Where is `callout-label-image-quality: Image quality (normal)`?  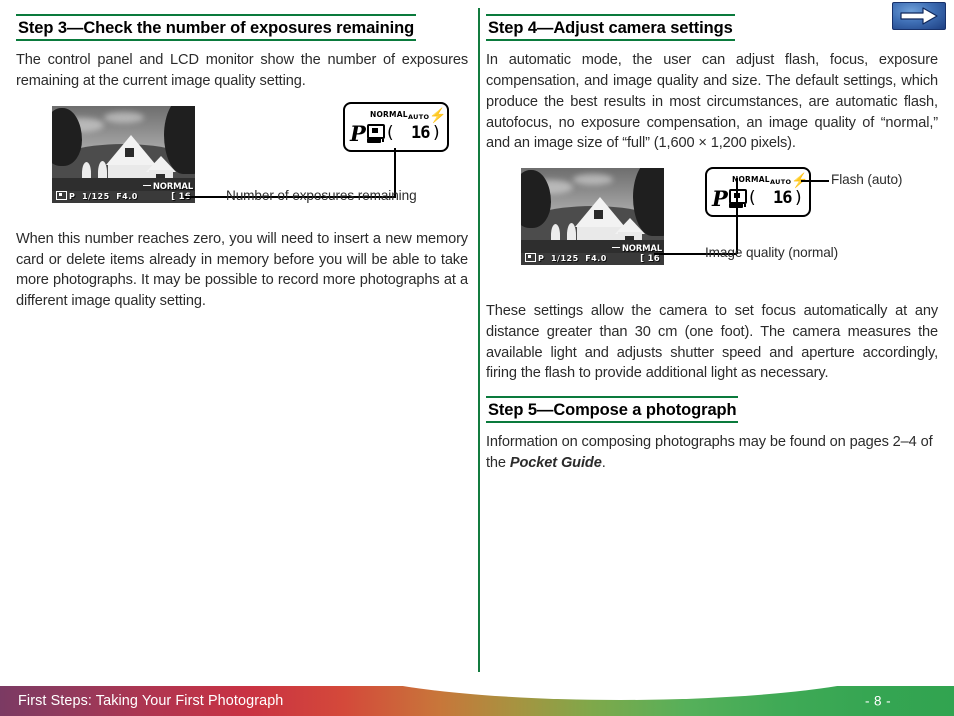
callout-label-image-quality: Image quality (normal) is located at coordinates (772, 253).